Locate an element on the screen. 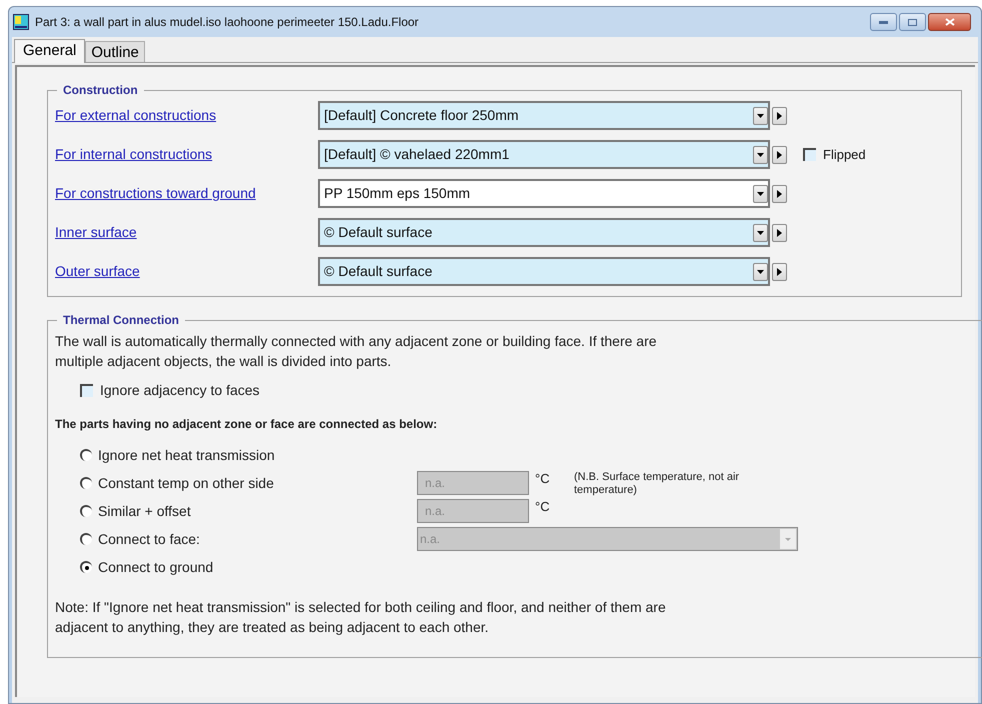 The width and height of the screenshot is (982, 704). dropdown-value: PP 150mm eps 150mm is located at coordinates (398, 193).